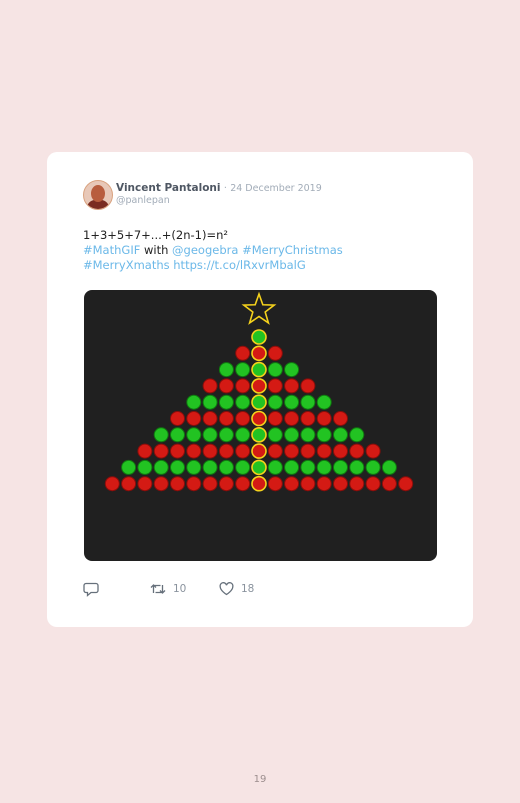  What do you see at coordinates (238, 265) in the screenshot?
I see `short-link: https://t.co/lRxvrMbalG` at bounding box center [238, 265].